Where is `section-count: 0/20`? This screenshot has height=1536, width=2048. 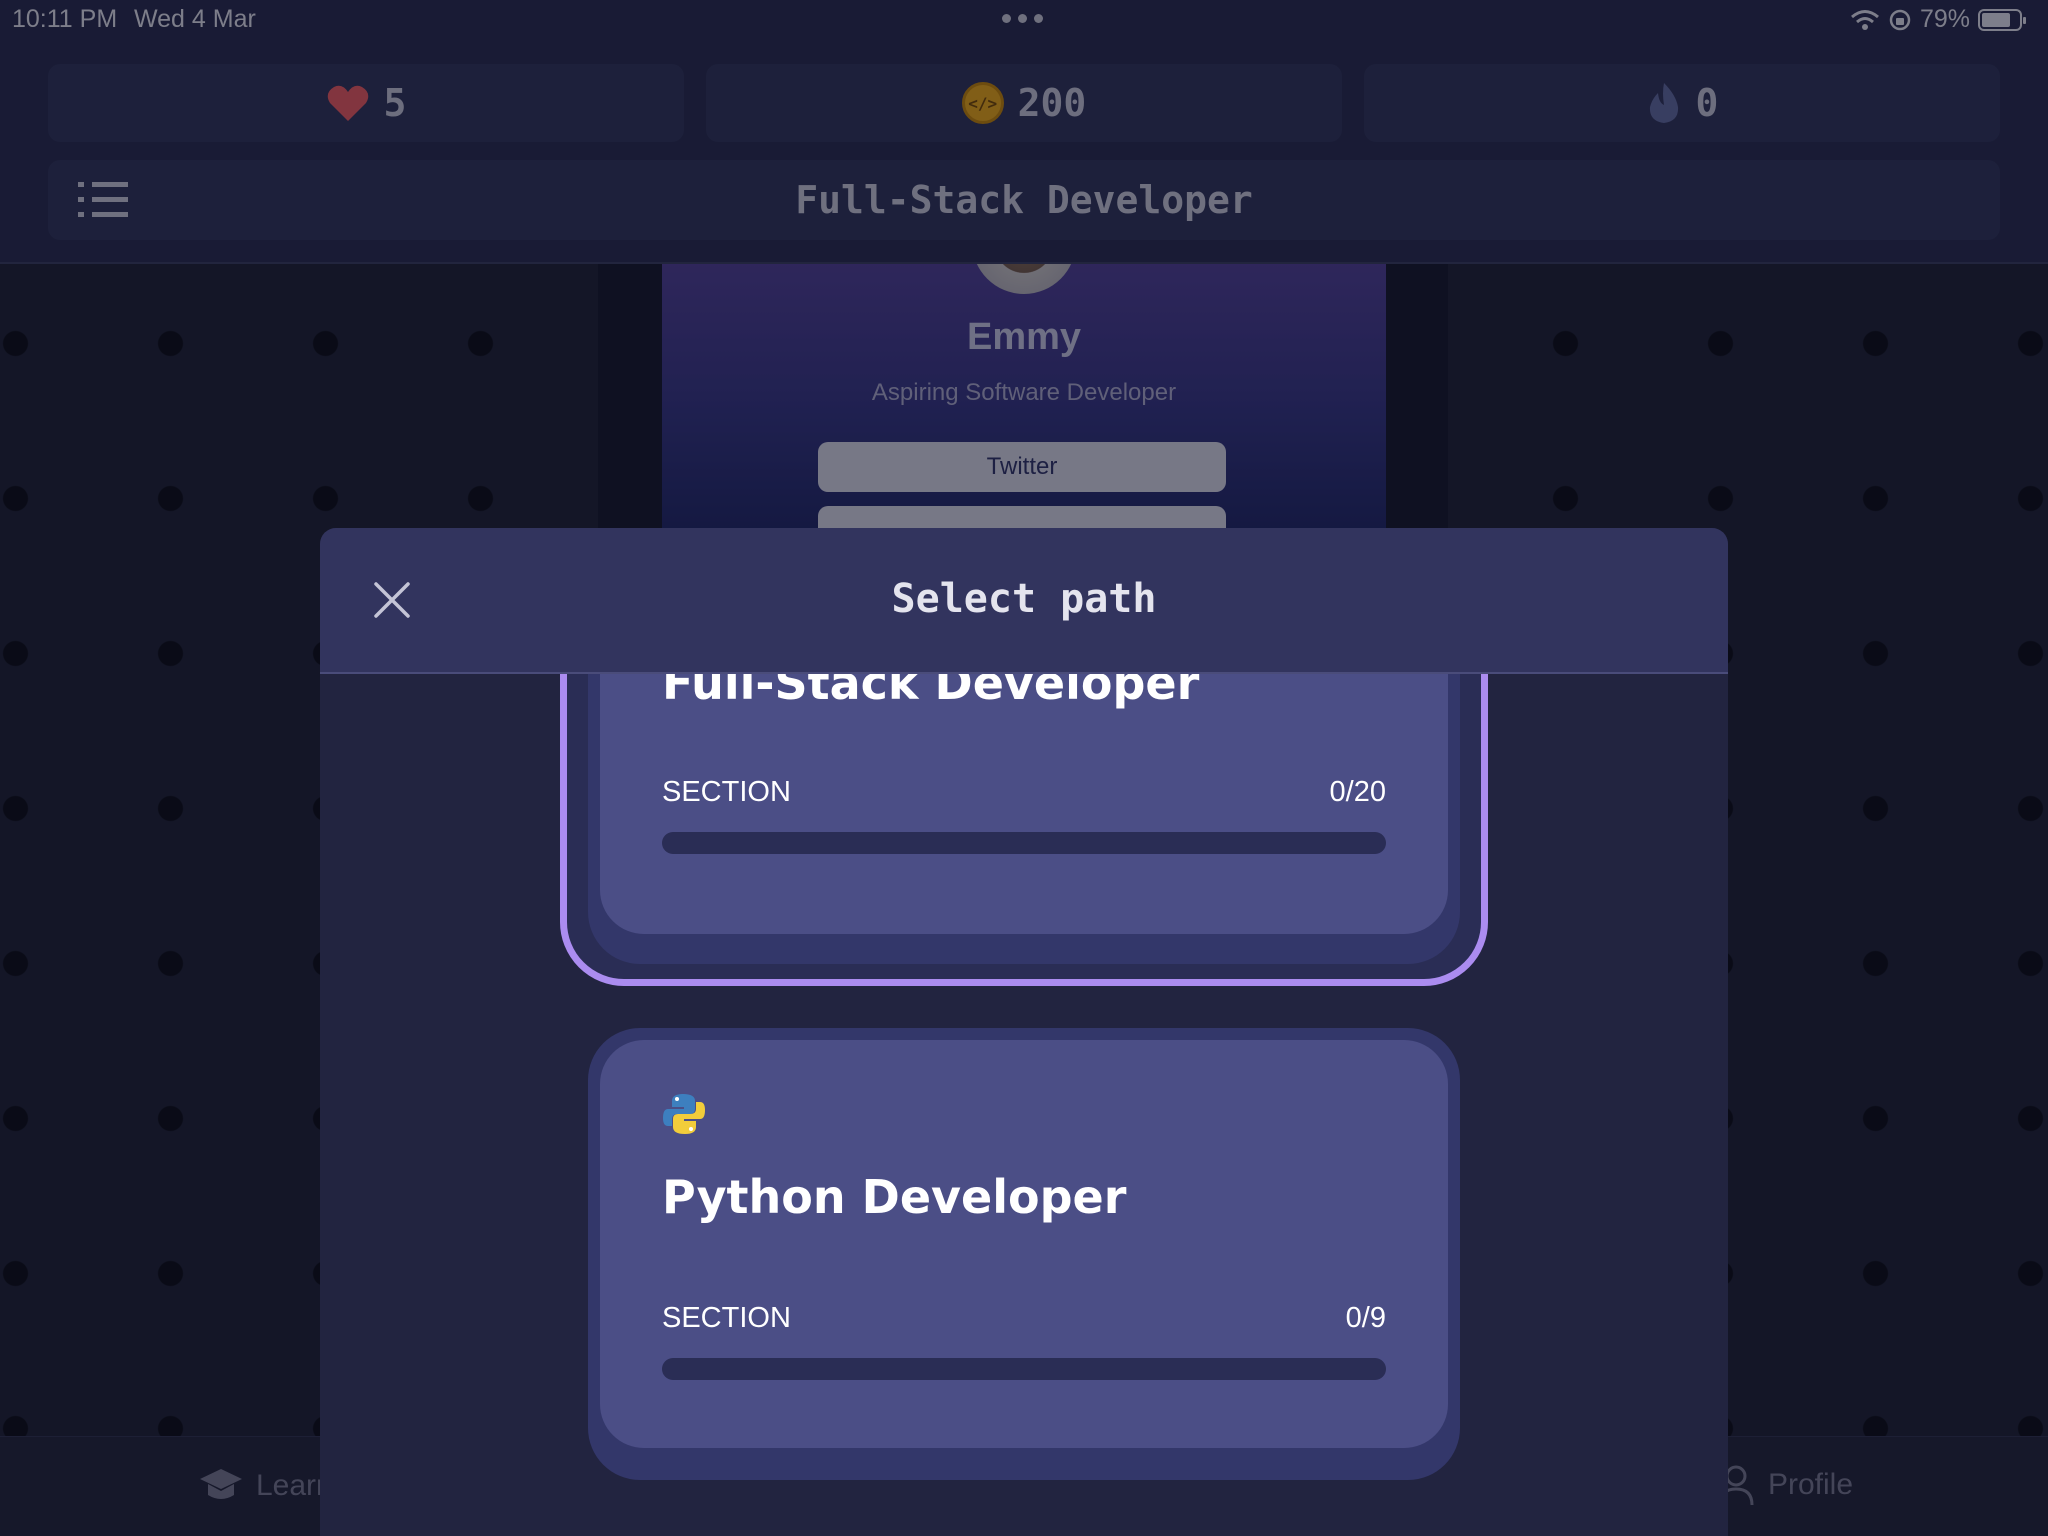 section-count: 0/20 is located at coordinates (1357, 792).